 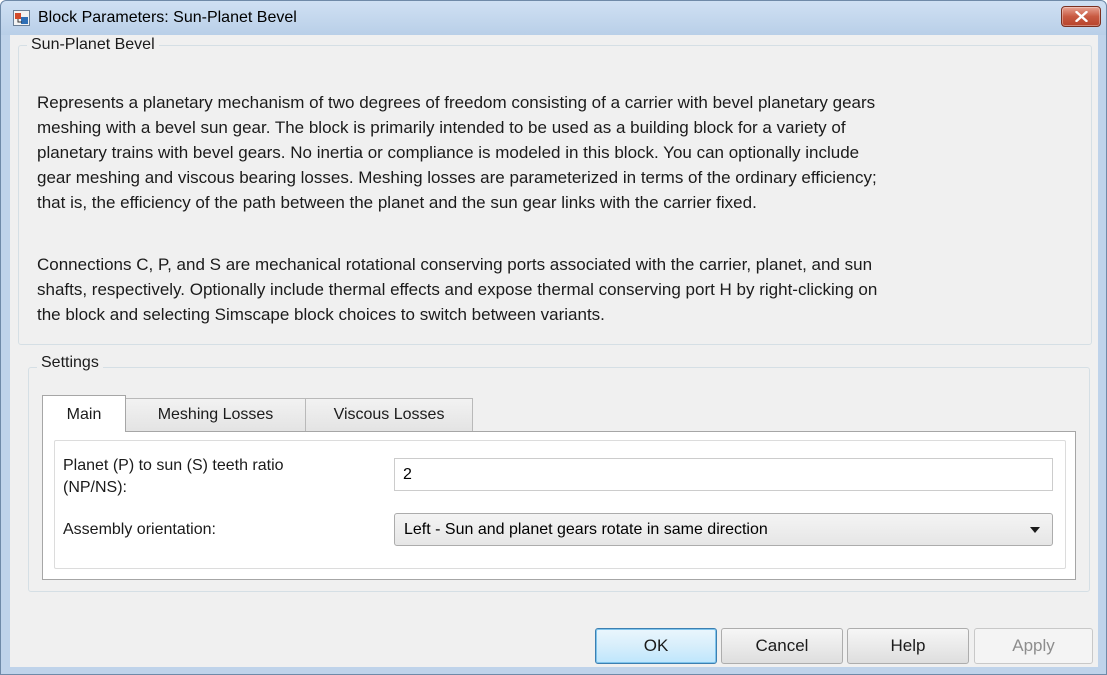 I want to click on teeth-ratio-input, so click(x=723, y=474).